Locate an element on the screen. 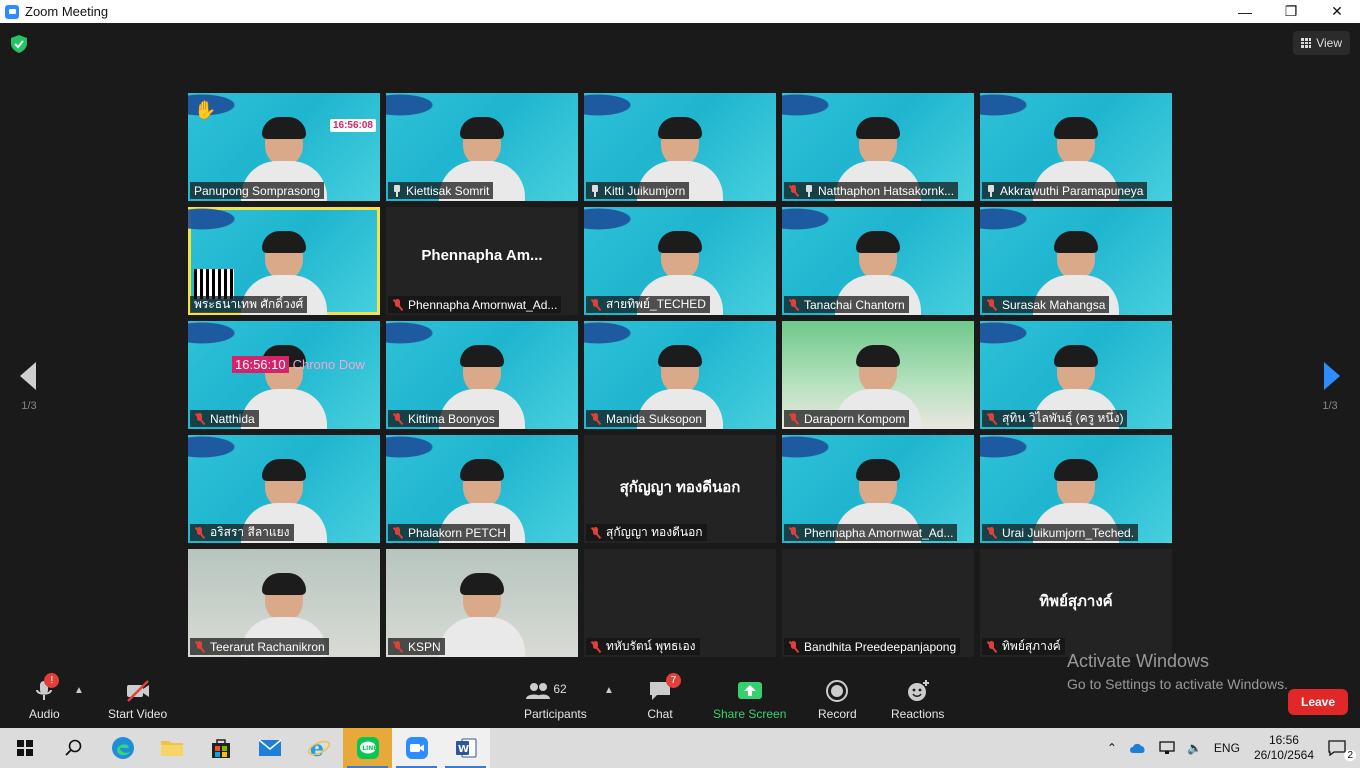  show-hidden-icons-icon: ⌃ is located at coordinates (1112, 748).